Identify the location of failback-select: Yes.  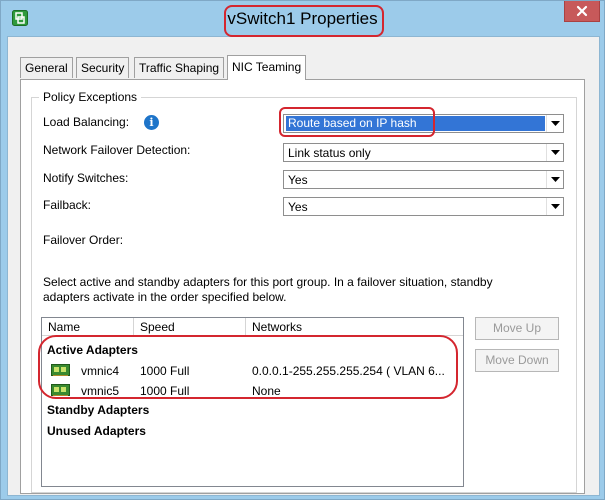
(423, 206).